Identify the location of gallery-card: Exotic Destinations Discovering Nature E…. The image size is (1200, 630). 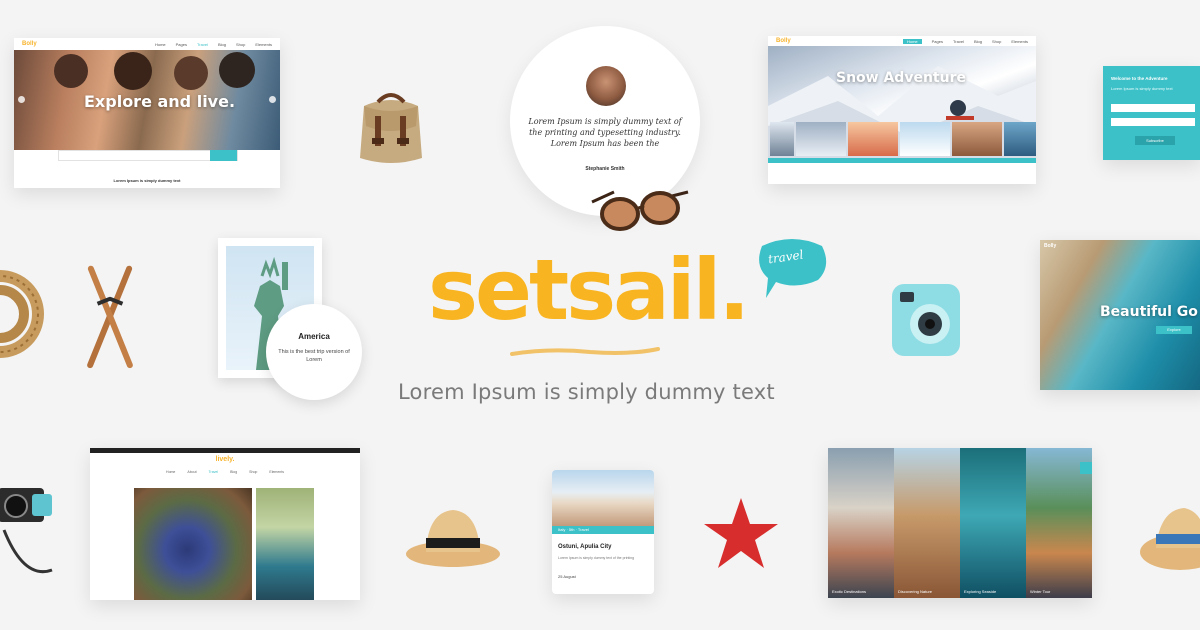
(960, 523).